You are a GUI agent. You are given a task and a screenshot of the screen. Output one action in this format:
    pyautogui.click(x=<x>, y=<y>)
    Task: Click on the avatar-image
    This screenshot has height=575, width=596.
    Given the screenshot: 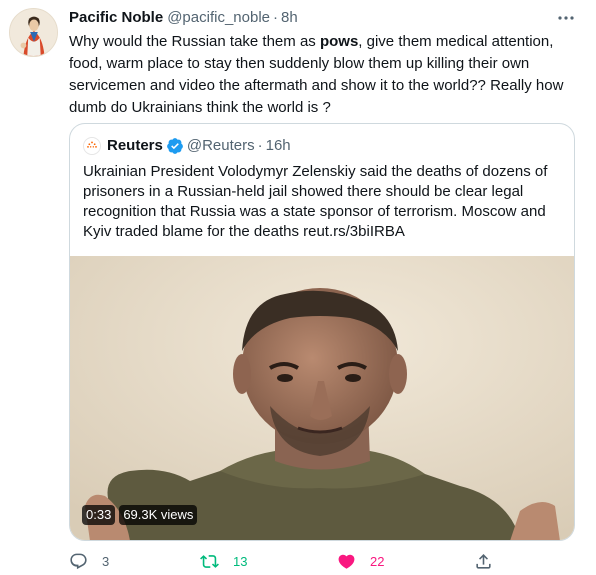 What is the action you would take?
    pyautogui.click(x=33, y=32)
    